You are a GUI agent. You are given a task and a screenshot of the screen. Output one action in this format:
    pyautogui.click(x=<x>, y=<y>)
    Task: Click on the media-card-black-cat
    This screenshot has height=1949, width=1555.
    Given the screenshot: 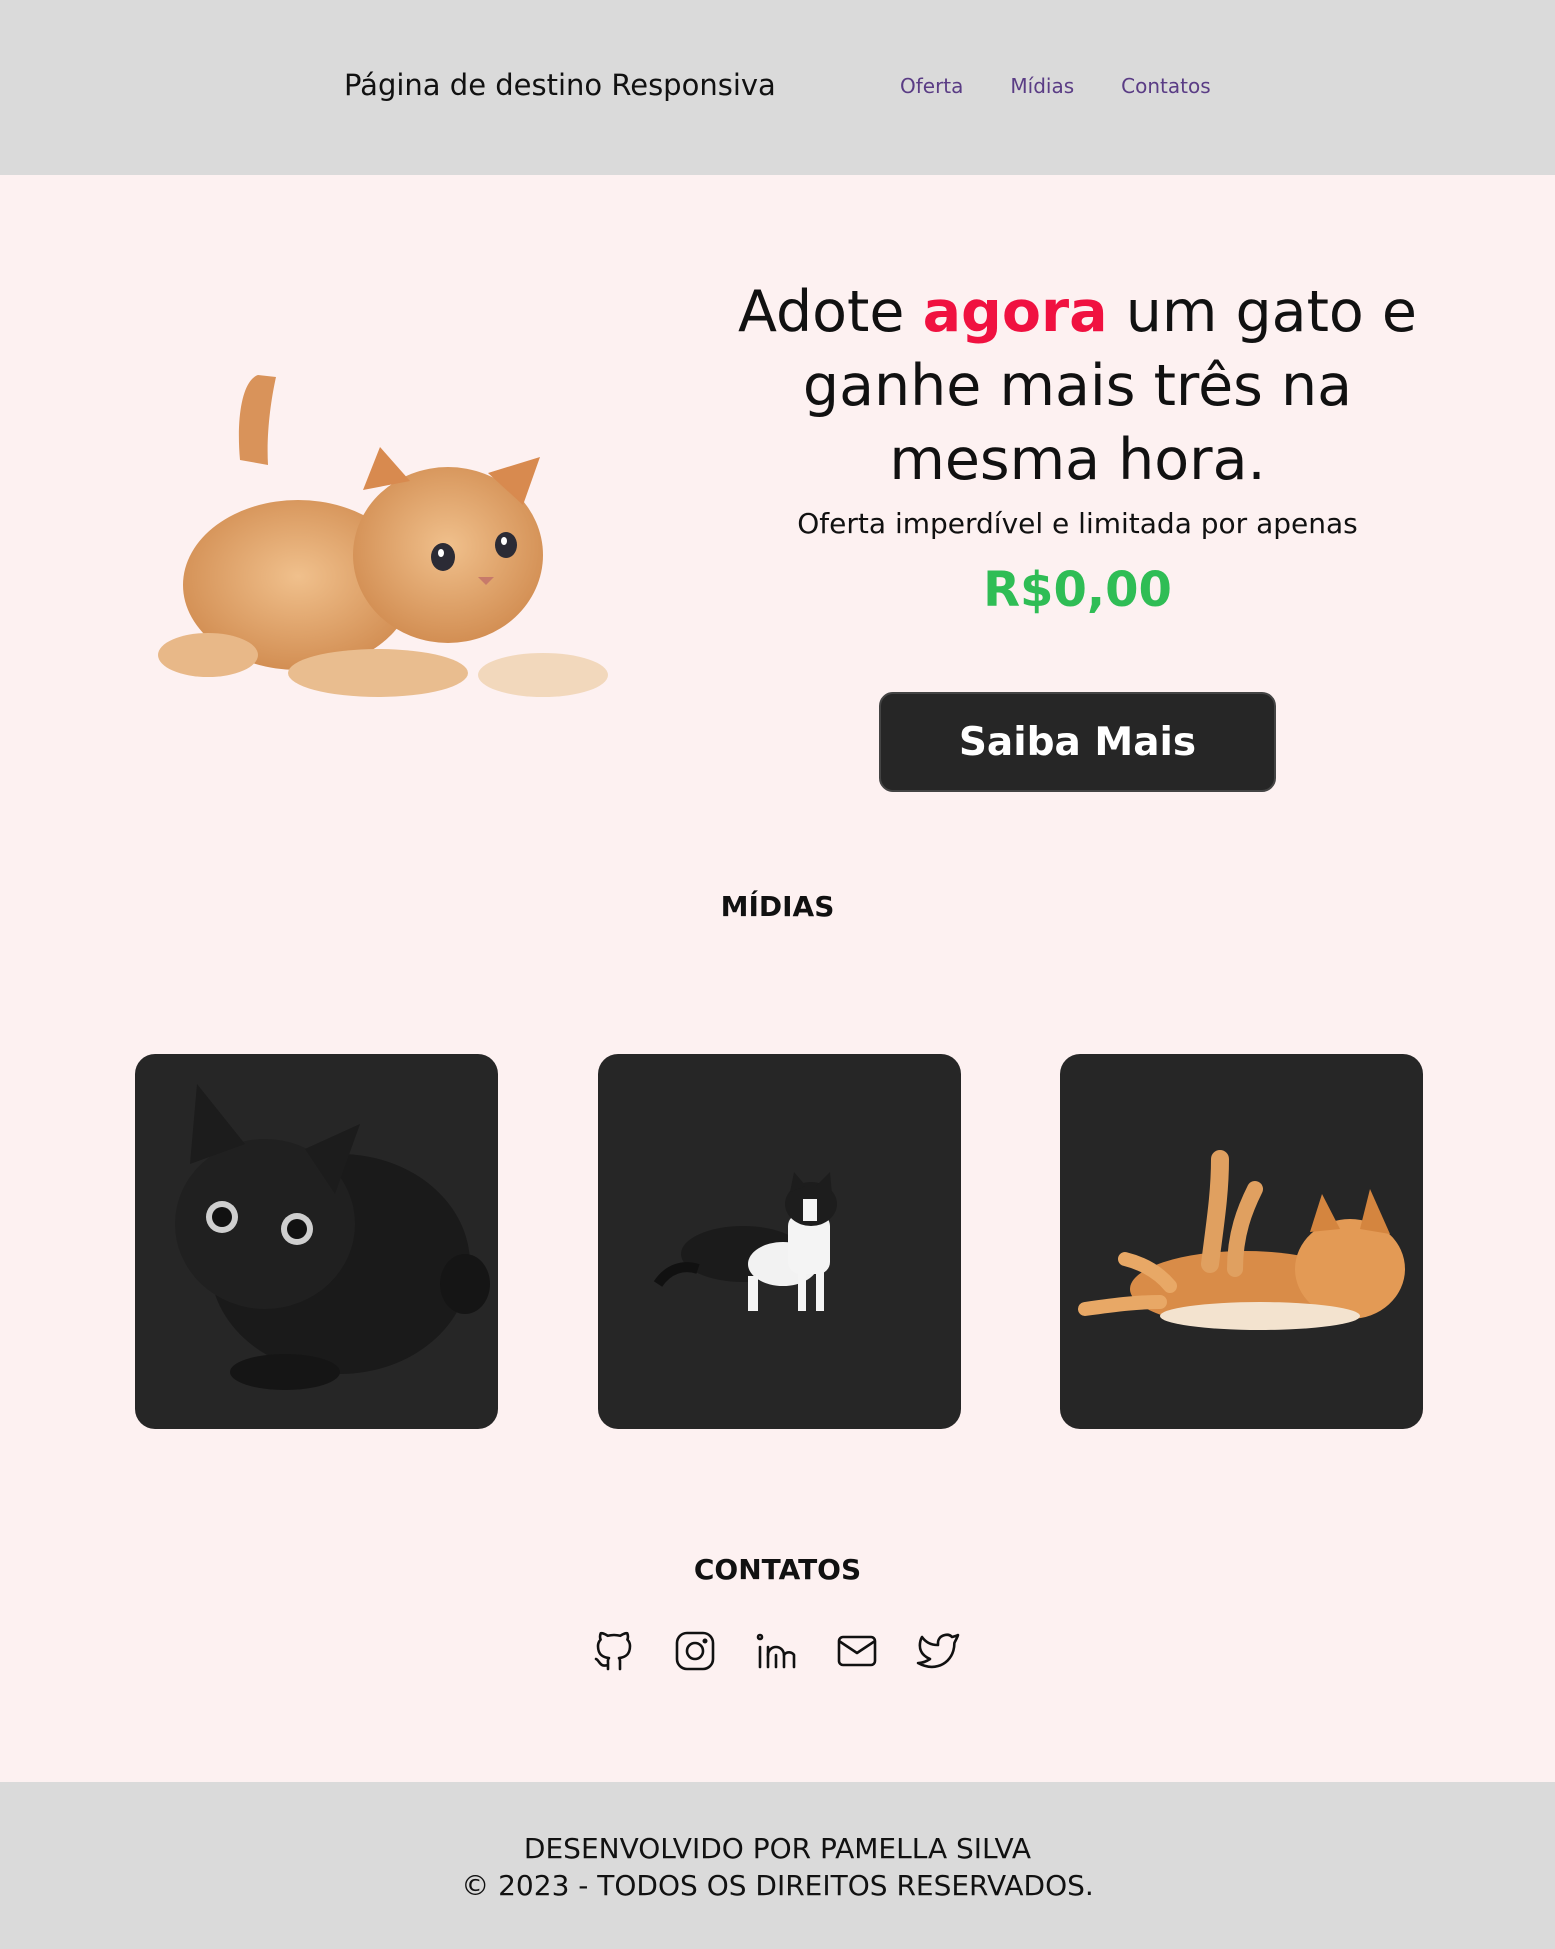 What is the action you would take?
    pyautogui.click(x=316, y=1241)
    